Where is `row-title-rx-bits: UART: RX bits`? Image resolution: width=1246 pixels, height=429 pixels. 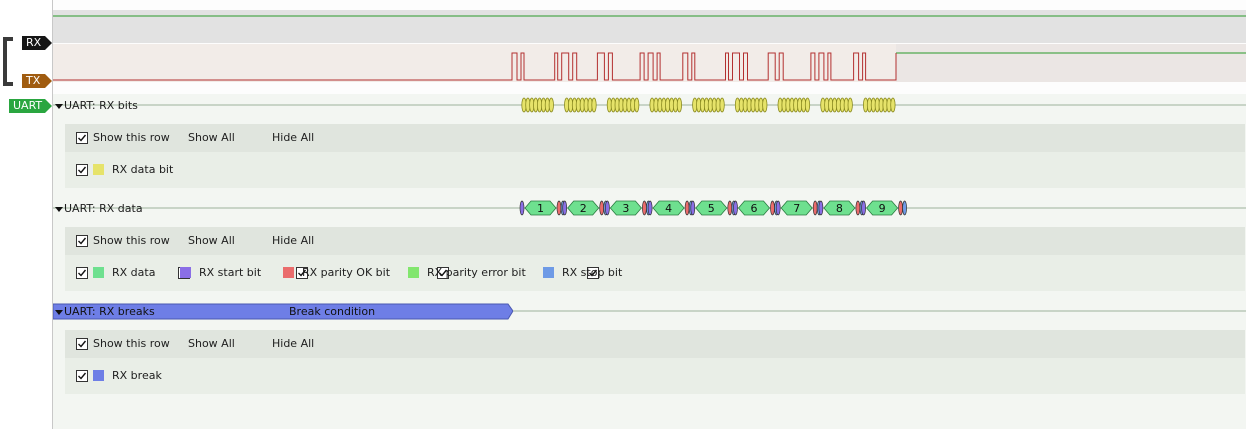
row-title-rx-bits: UART: RX bits is located at coordinates (96, 105).